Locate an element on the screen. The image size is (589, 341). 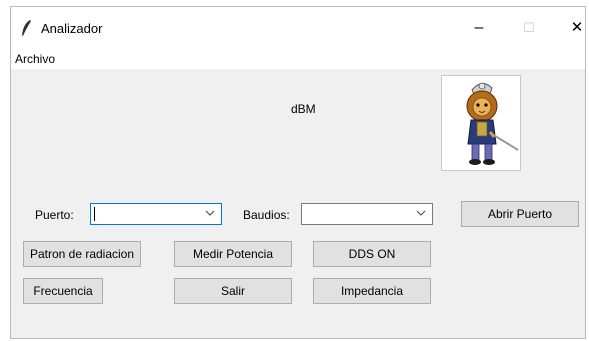
feather-icon is located at coordinates (26, 28).